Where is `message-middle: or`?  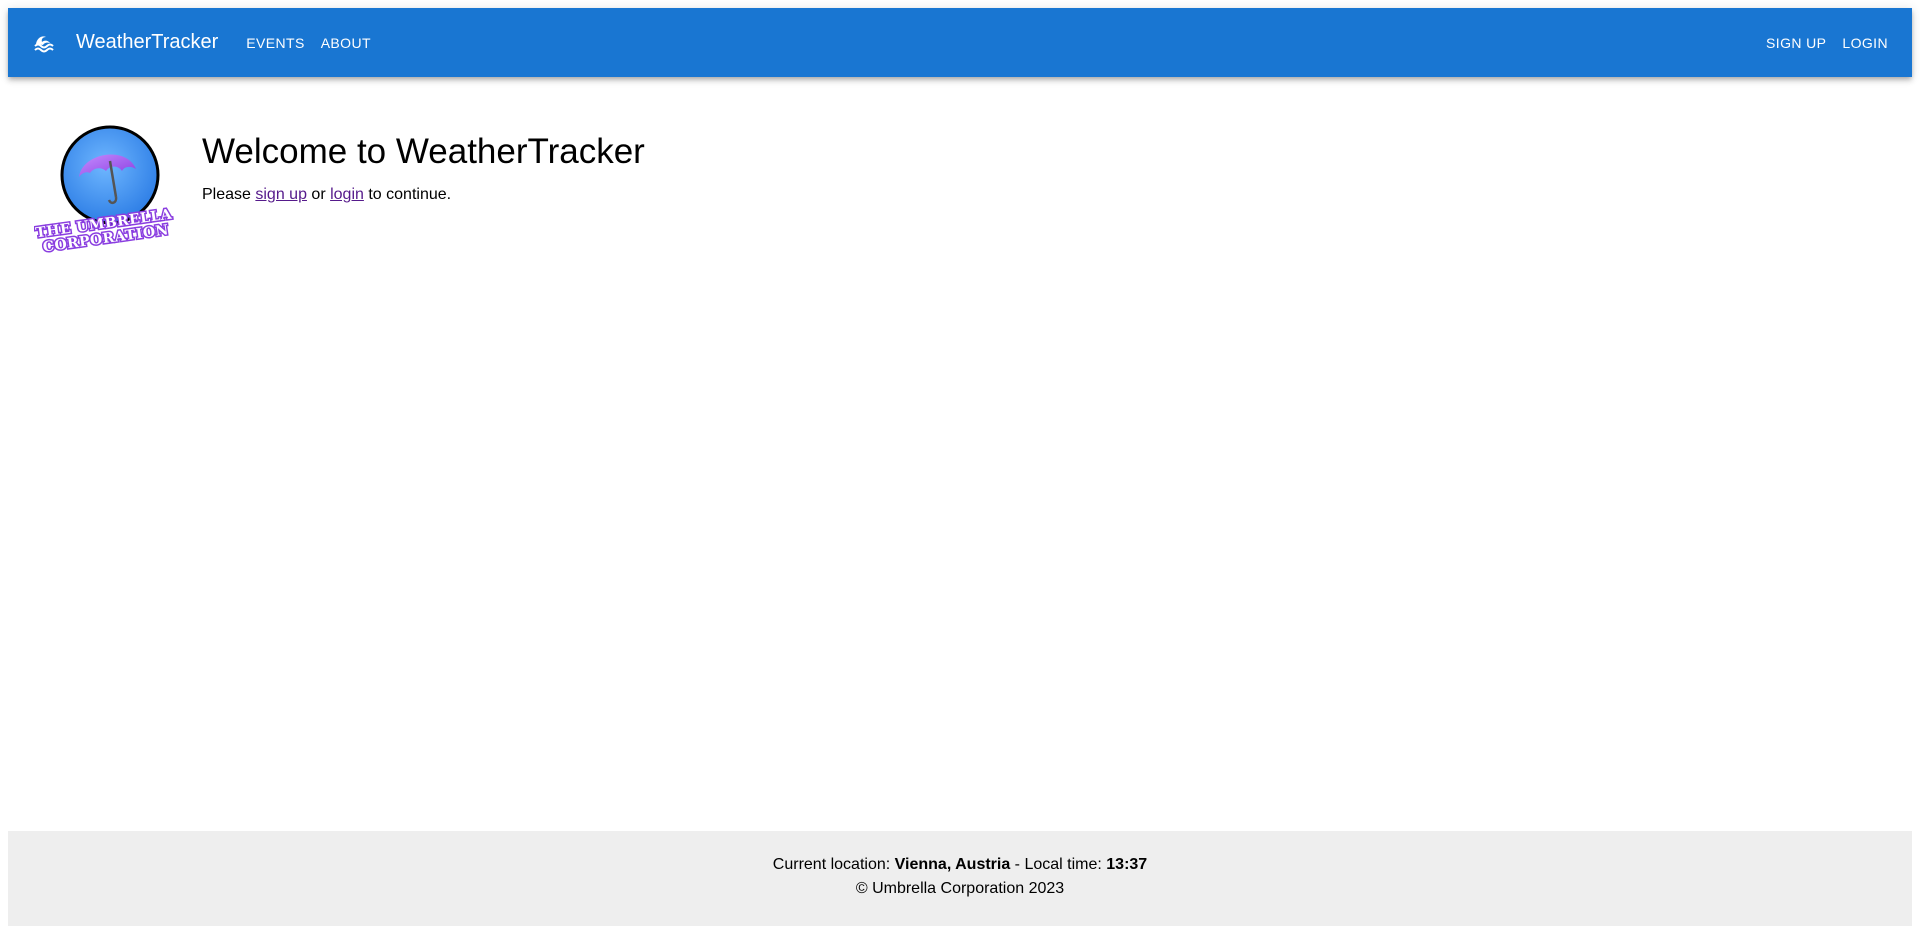 message-middle: or is located at coordinates (318, 194).